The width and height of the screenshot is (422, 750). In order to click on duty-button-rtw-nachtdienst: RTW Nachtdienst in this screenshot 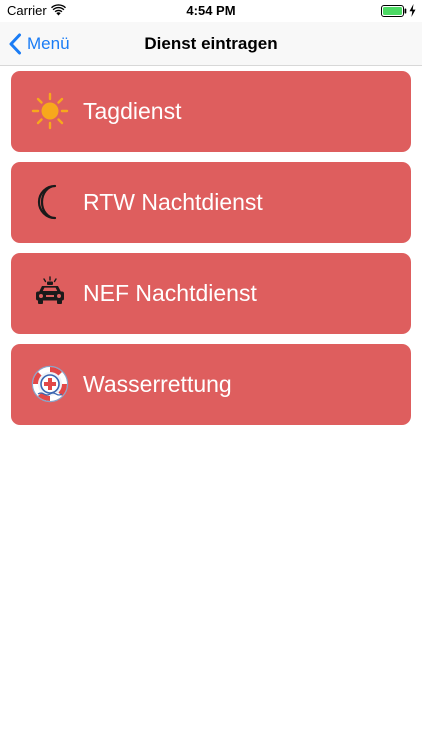, I will do `click(211, 202)`.